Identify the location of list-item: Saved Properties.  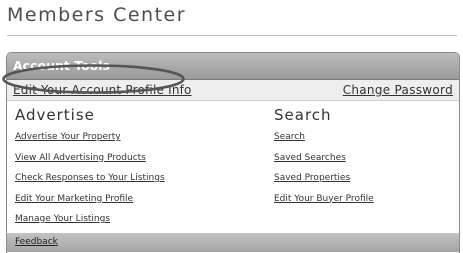
(324, 181).